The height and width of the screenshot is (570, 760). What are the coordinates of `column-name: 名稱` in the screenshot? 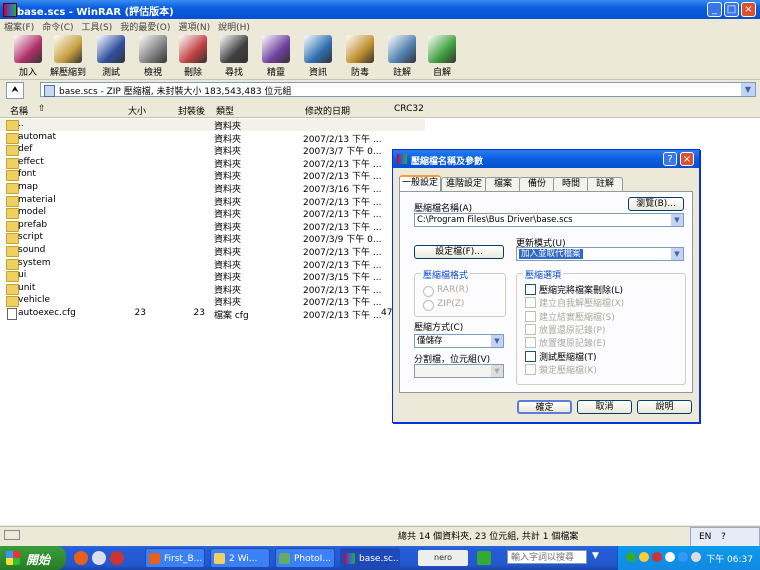 It's located at (19, 110).